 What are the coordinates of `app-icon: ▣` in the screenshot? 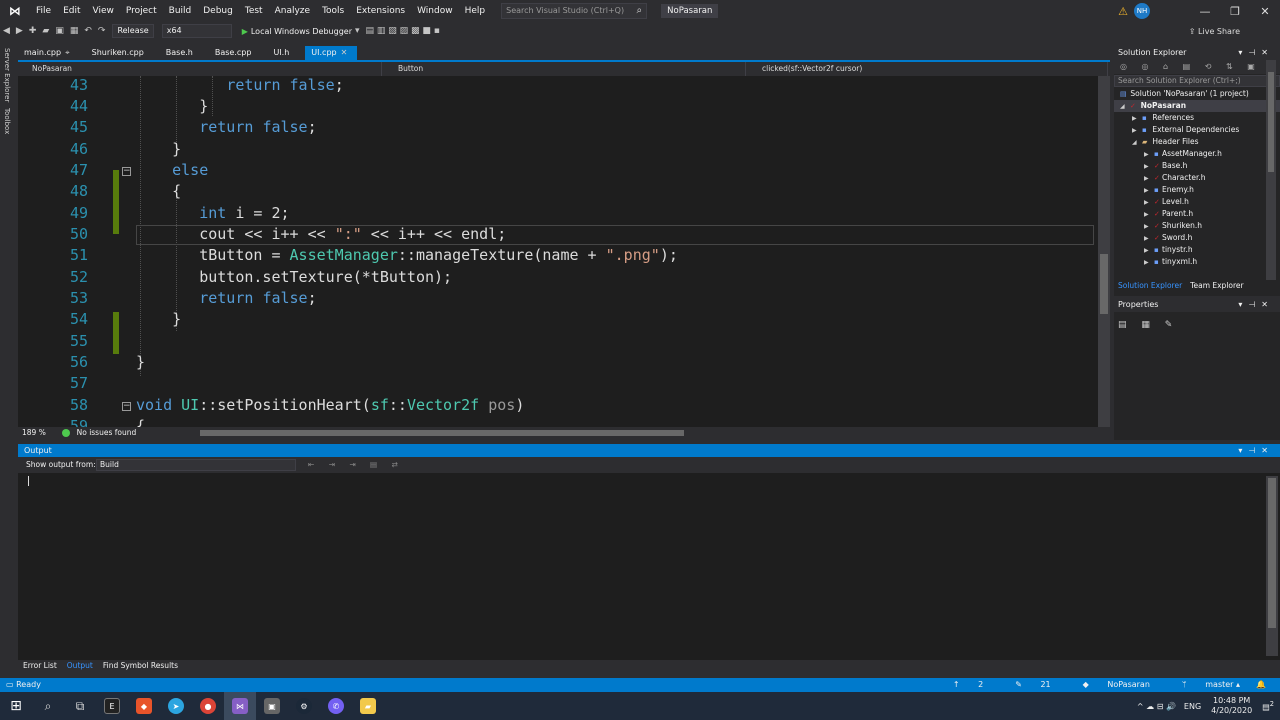 It's located at (272, 706).